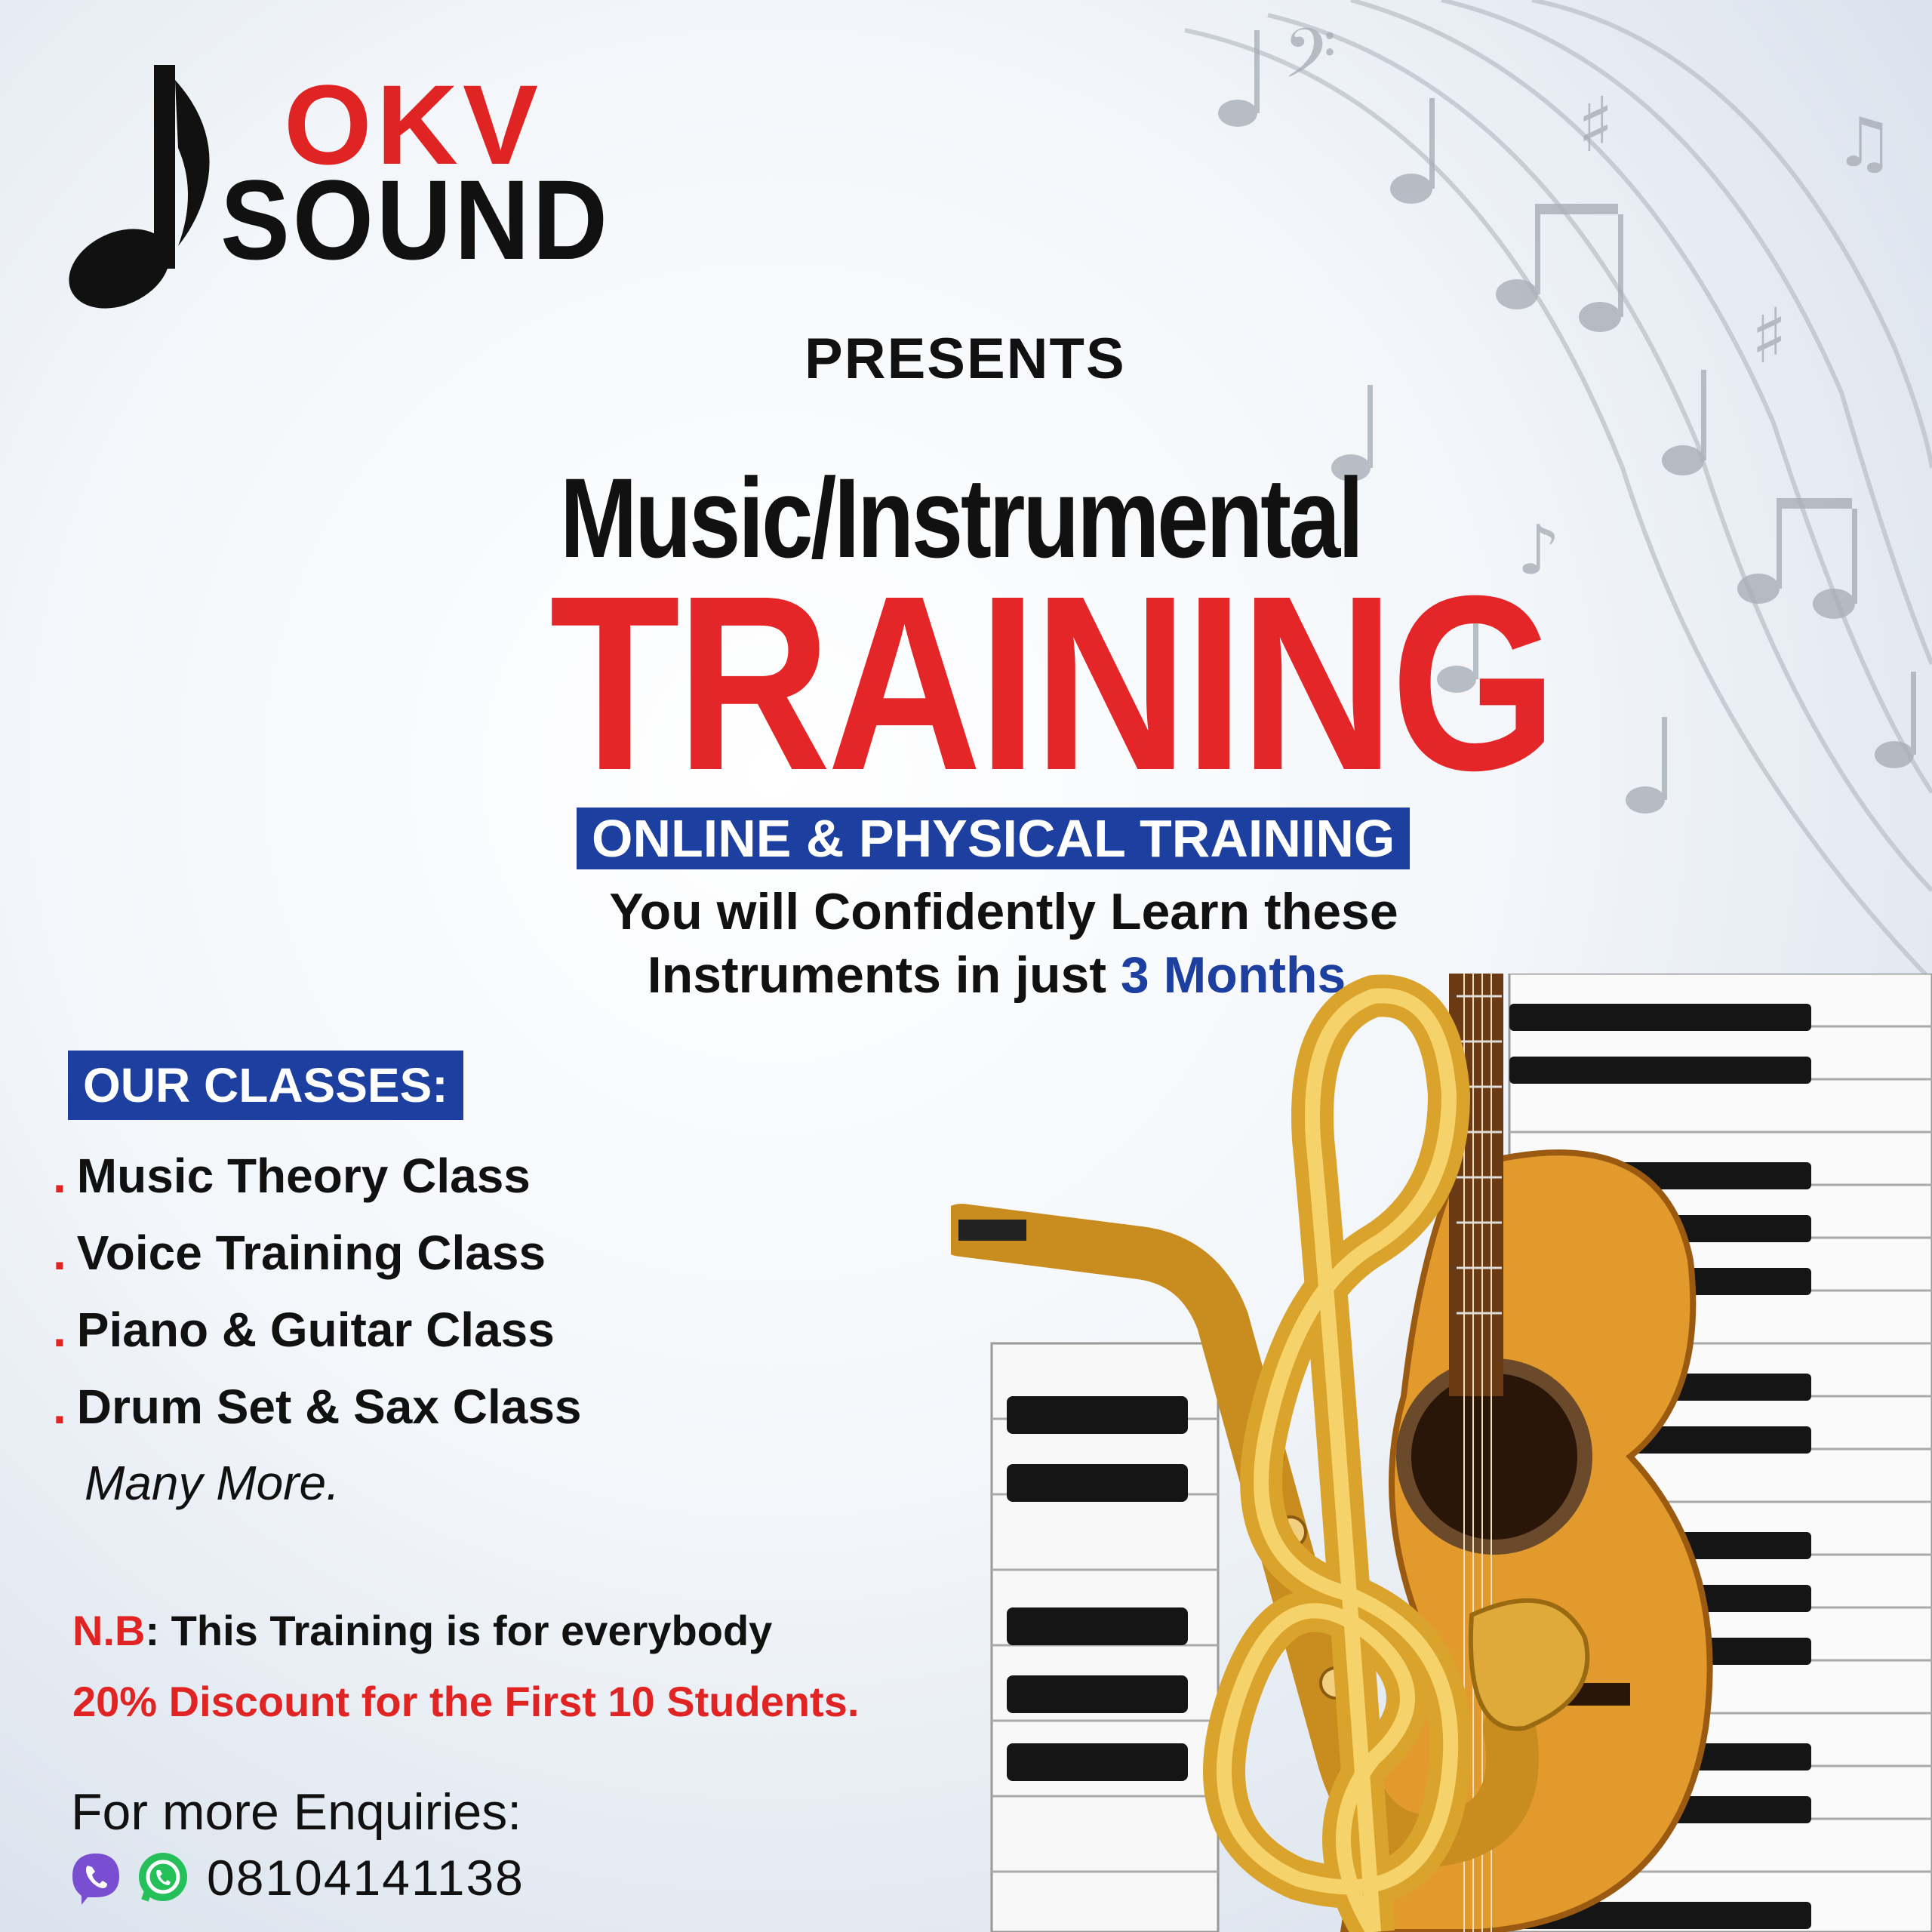 This screenshot has width=1932, height=1932. Describe the element at coordinates (366, 1877) in the screenshot. I see `phone-number: 08104141138` at that location.